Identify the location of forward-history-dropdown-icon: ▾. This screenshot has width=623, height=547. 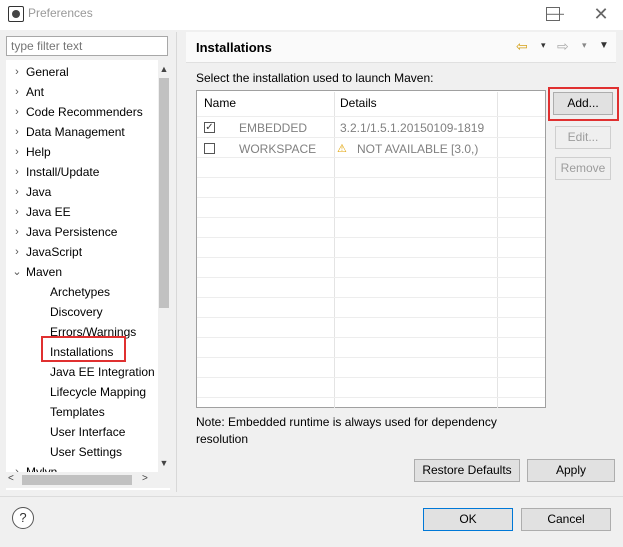
(584, 45).